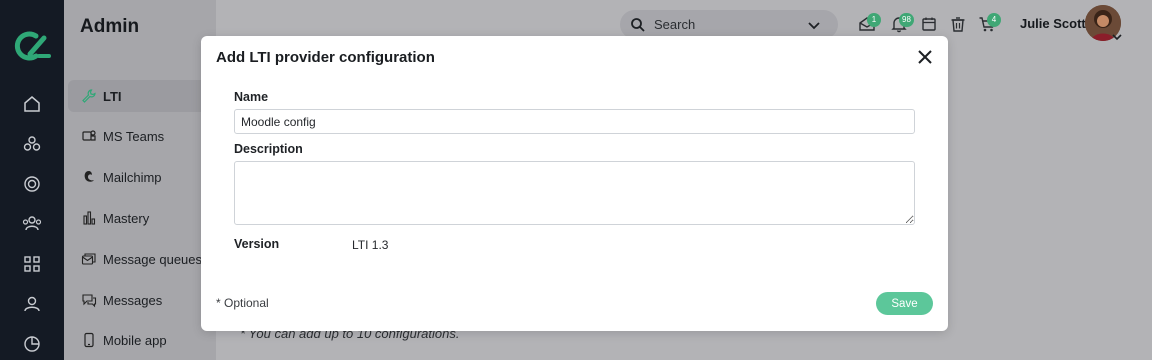 The width and height of the screenshot is (1152, 360). What do you see at coordinates (32, 264) in the screenshot?
I see `apps-icon` at bounding box center [32, 264].